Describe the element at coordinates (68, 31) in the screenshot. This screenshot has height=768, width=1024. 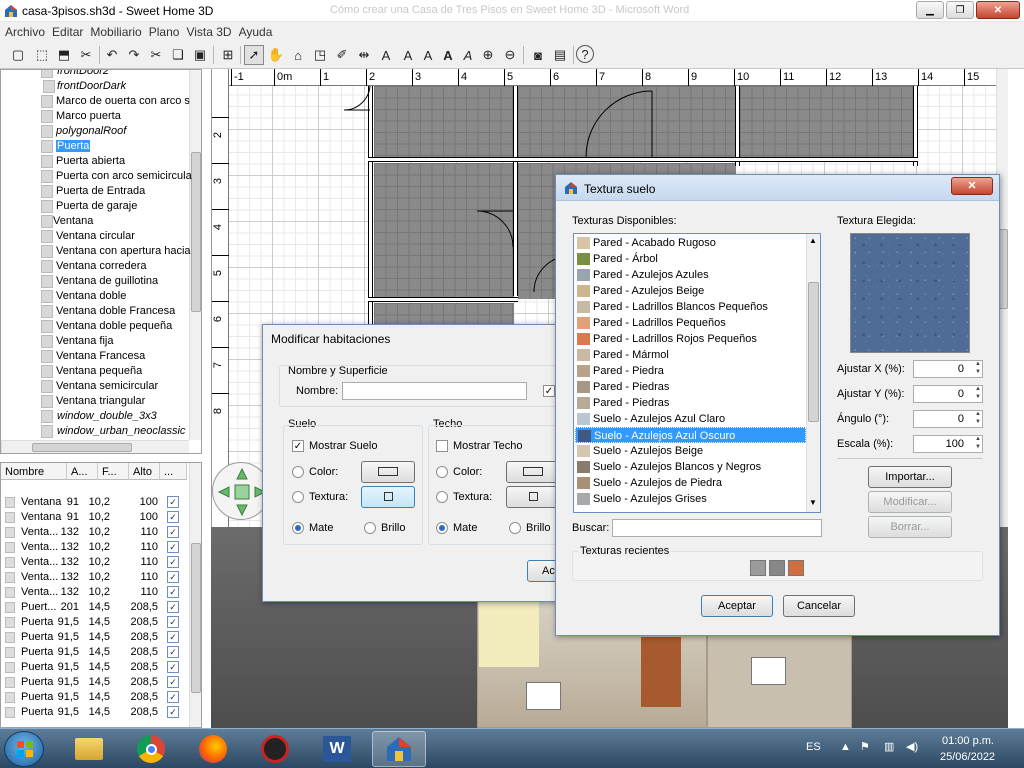
I see `menu-editar: Editar` at that location.